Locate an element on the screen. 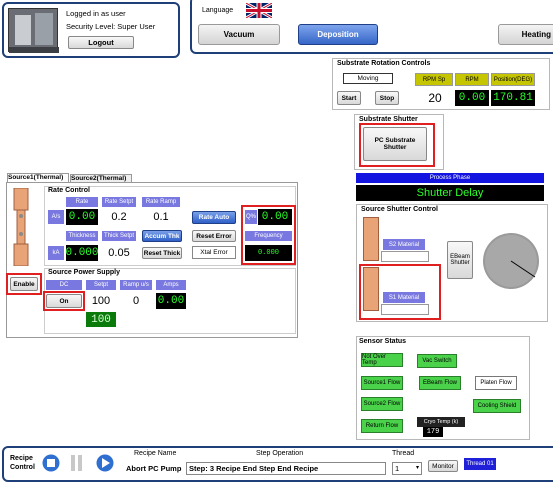  logout-button: Logout is located at coordinates (101, 42).